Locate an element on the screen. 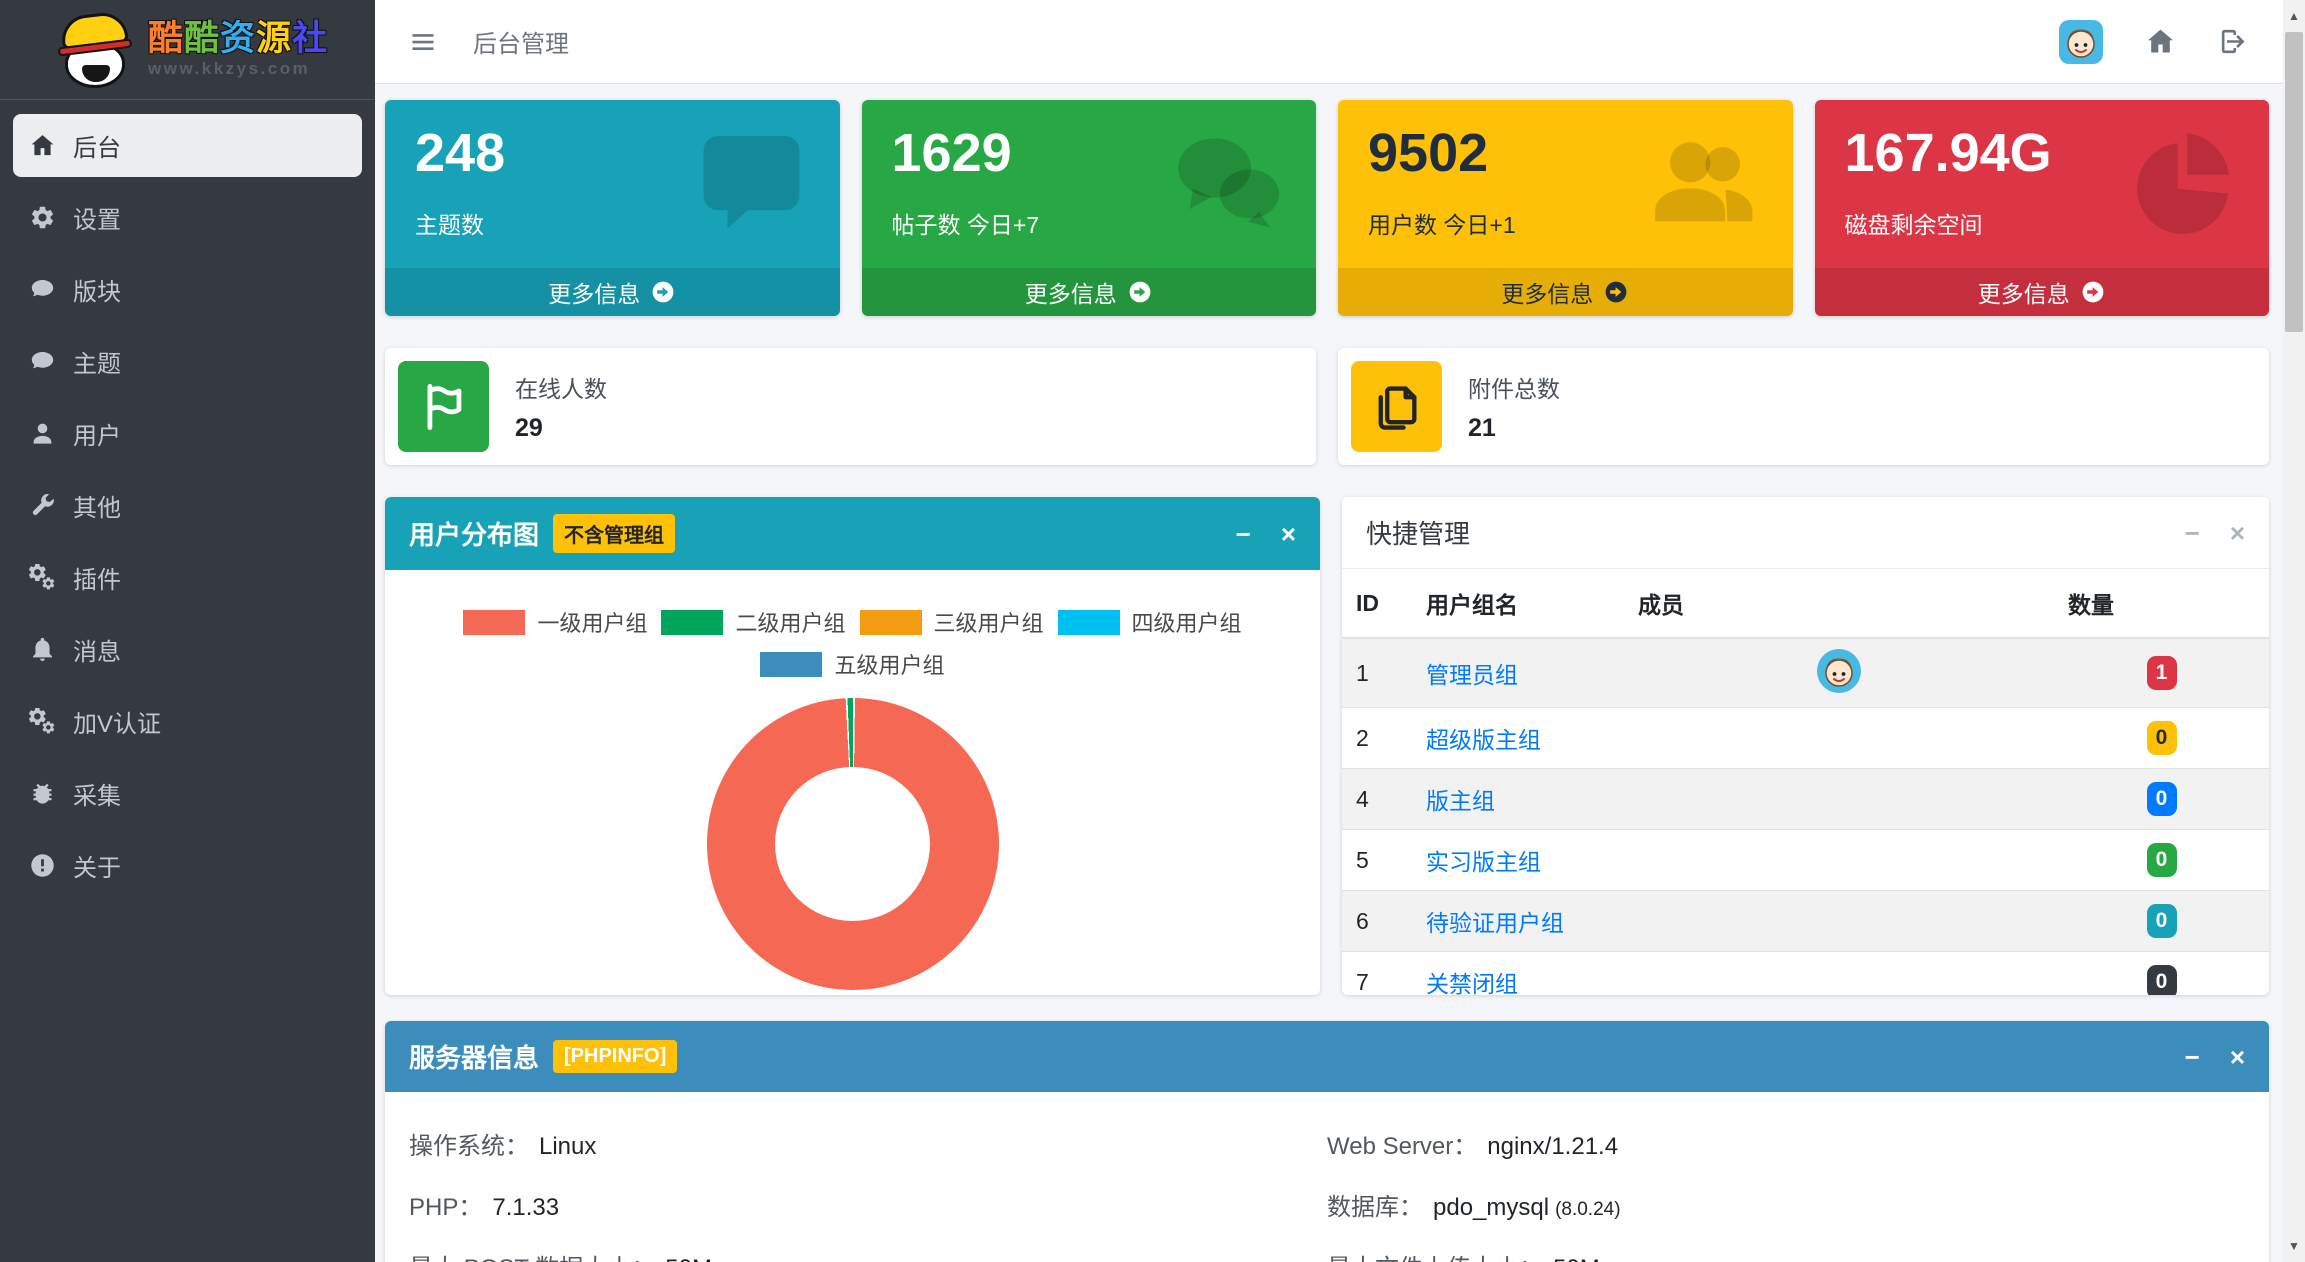 This screenshot has height=1262, width=2305. cogs-icon is located at coordinates (42, 721).